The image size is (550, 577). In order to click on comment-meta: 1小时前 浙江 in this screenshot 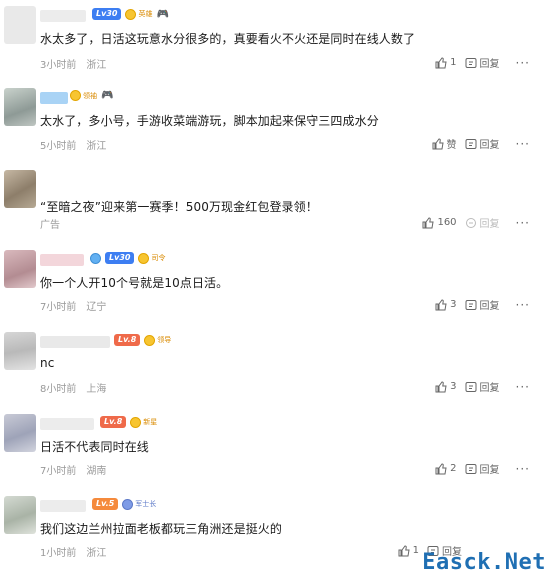, I will do `click(78, 551)`.